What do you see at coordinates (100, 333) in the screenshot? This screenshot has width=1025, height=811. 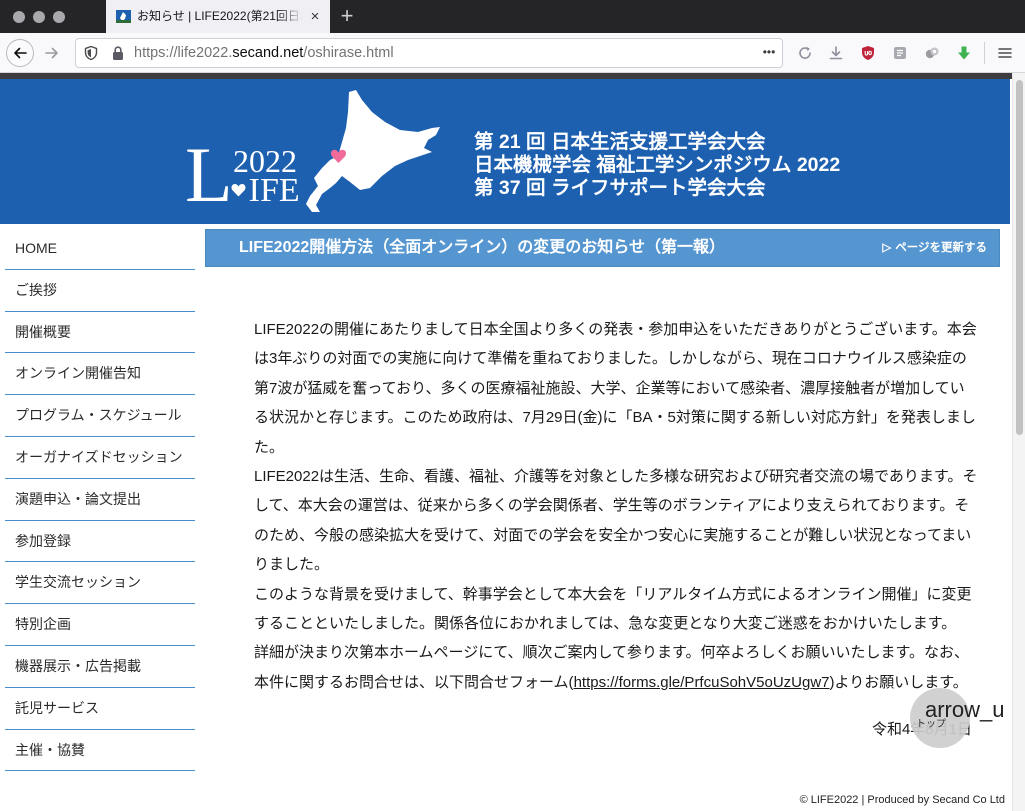 I see `sidebar-item-overview: 開催概要` at bounding box center [100, 333].